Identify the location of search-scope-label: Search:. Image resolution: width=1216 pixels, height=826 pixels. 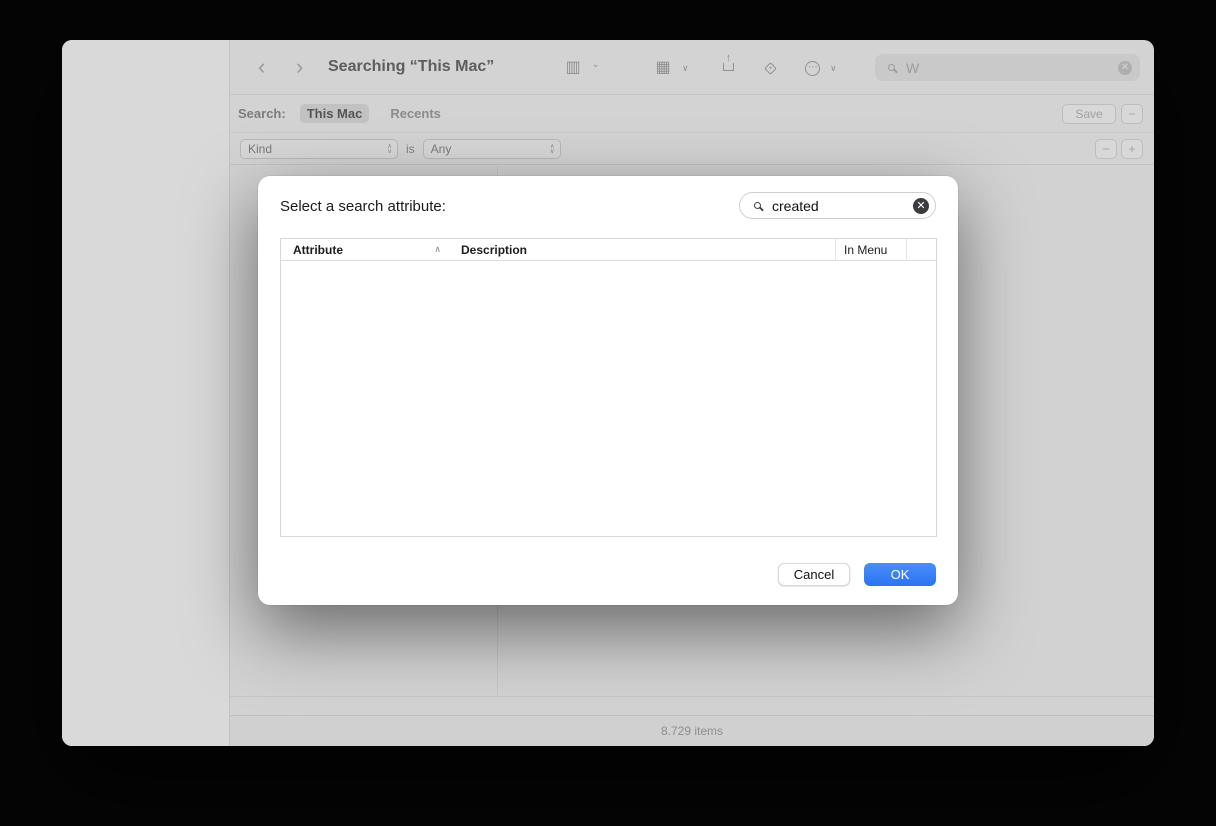
(262, 113).